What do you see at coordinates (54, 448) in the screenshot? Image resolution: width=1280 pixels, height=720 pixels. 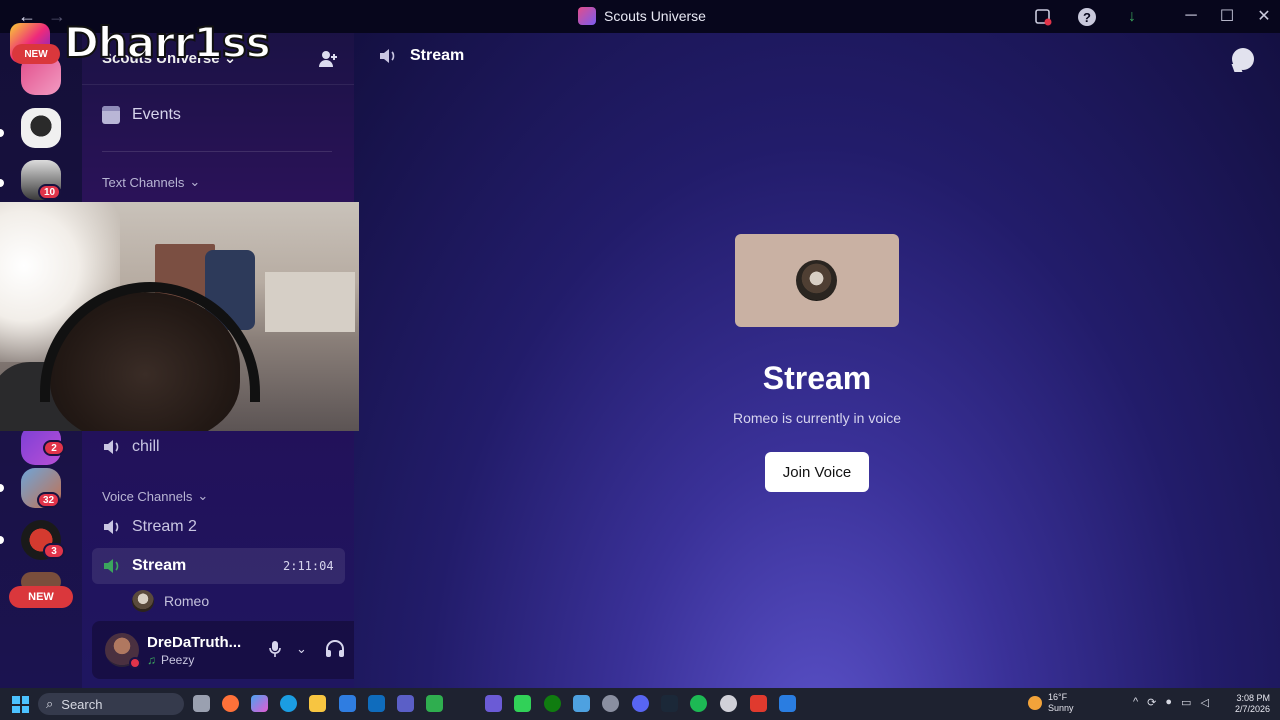 I see `mention-badge: 2` at bounding box center [54, 448].